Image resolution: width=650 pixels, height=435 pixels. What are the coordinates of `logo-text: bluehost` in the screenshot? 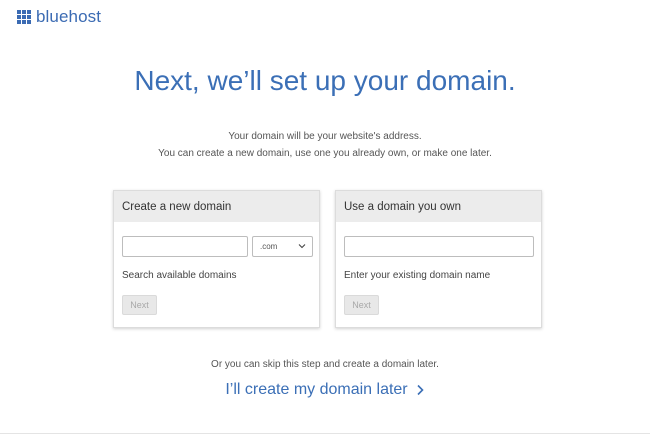 It's located at (69, 16).